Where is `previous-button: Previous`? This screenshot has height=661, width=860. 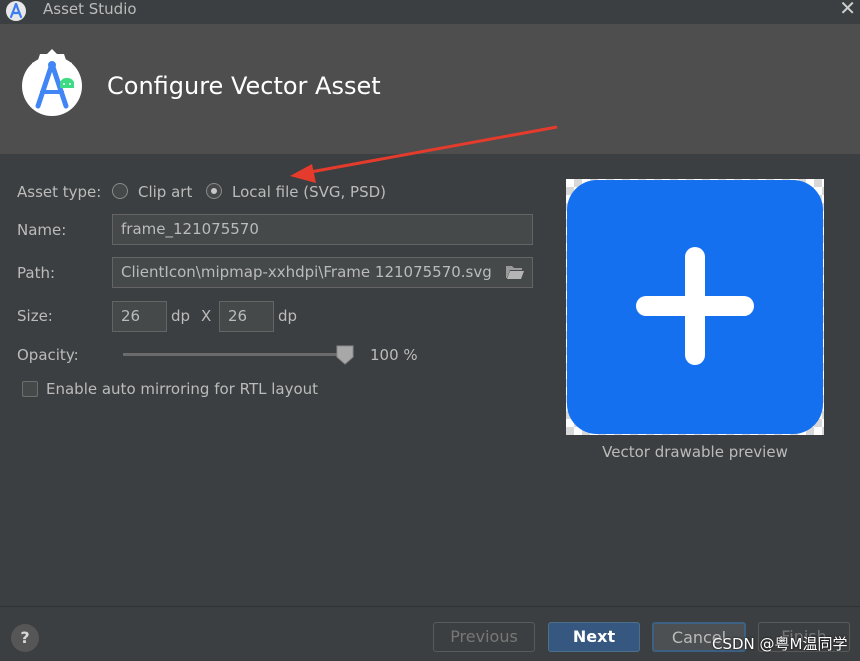
previous-button: Previous is located at coordinates (484, 637).